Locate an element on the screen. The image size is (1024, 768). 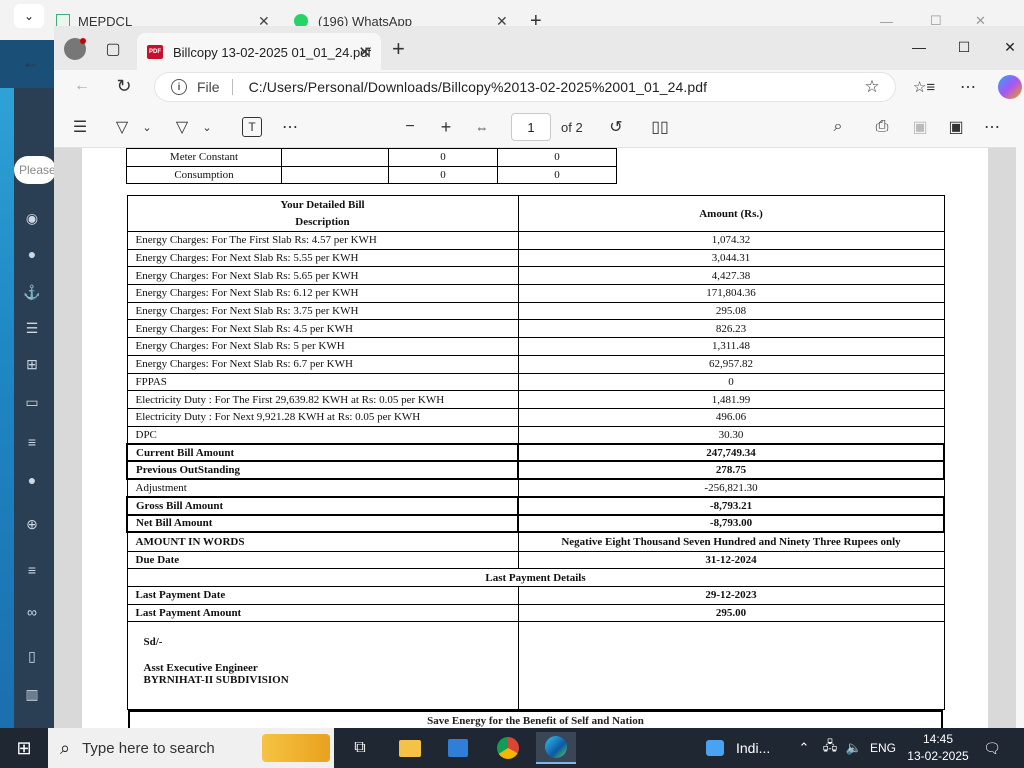
volume-icon: 🔈 is located at coordinates (854, 748).